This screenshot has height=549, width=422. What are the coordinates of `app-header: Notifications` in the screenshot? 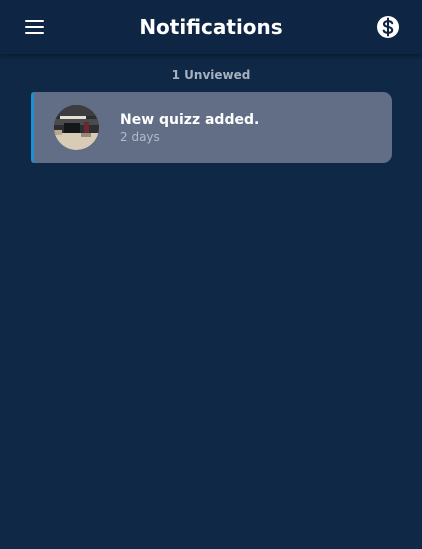 It's located at (211, 27).